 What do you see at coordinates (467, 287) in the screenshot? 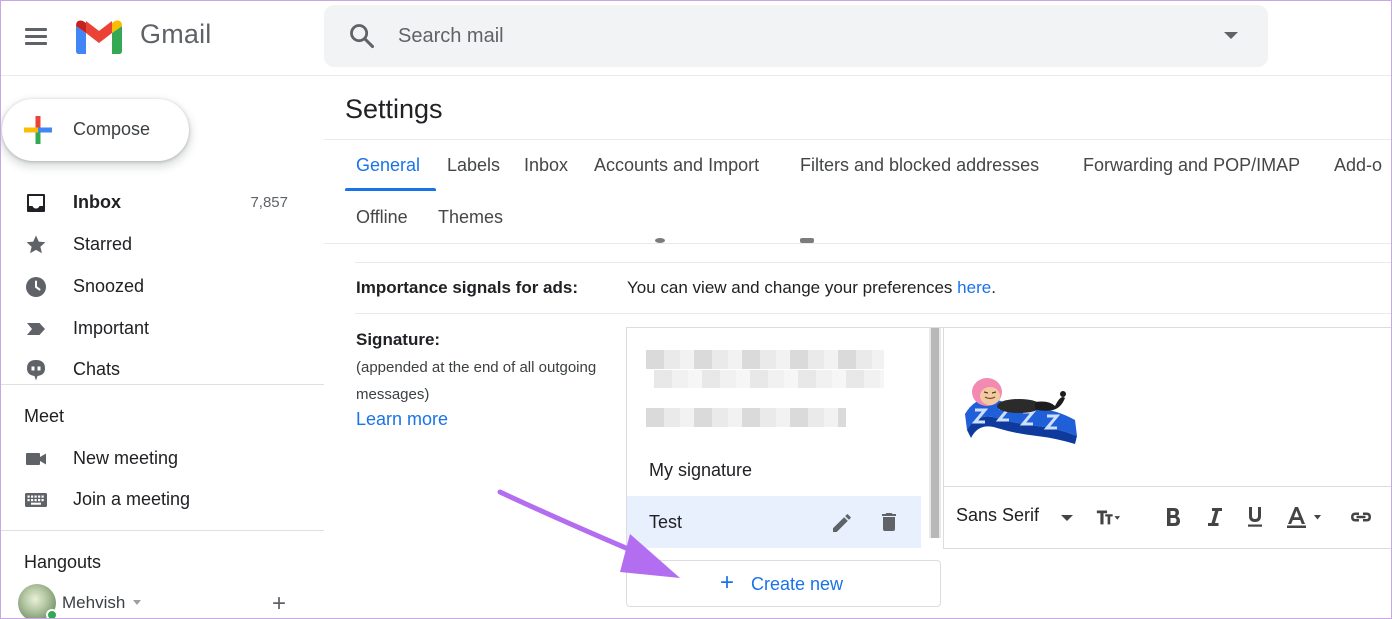
I see `importance-signals-label: Importance signals for ads:` at bounding box center [467, 287].